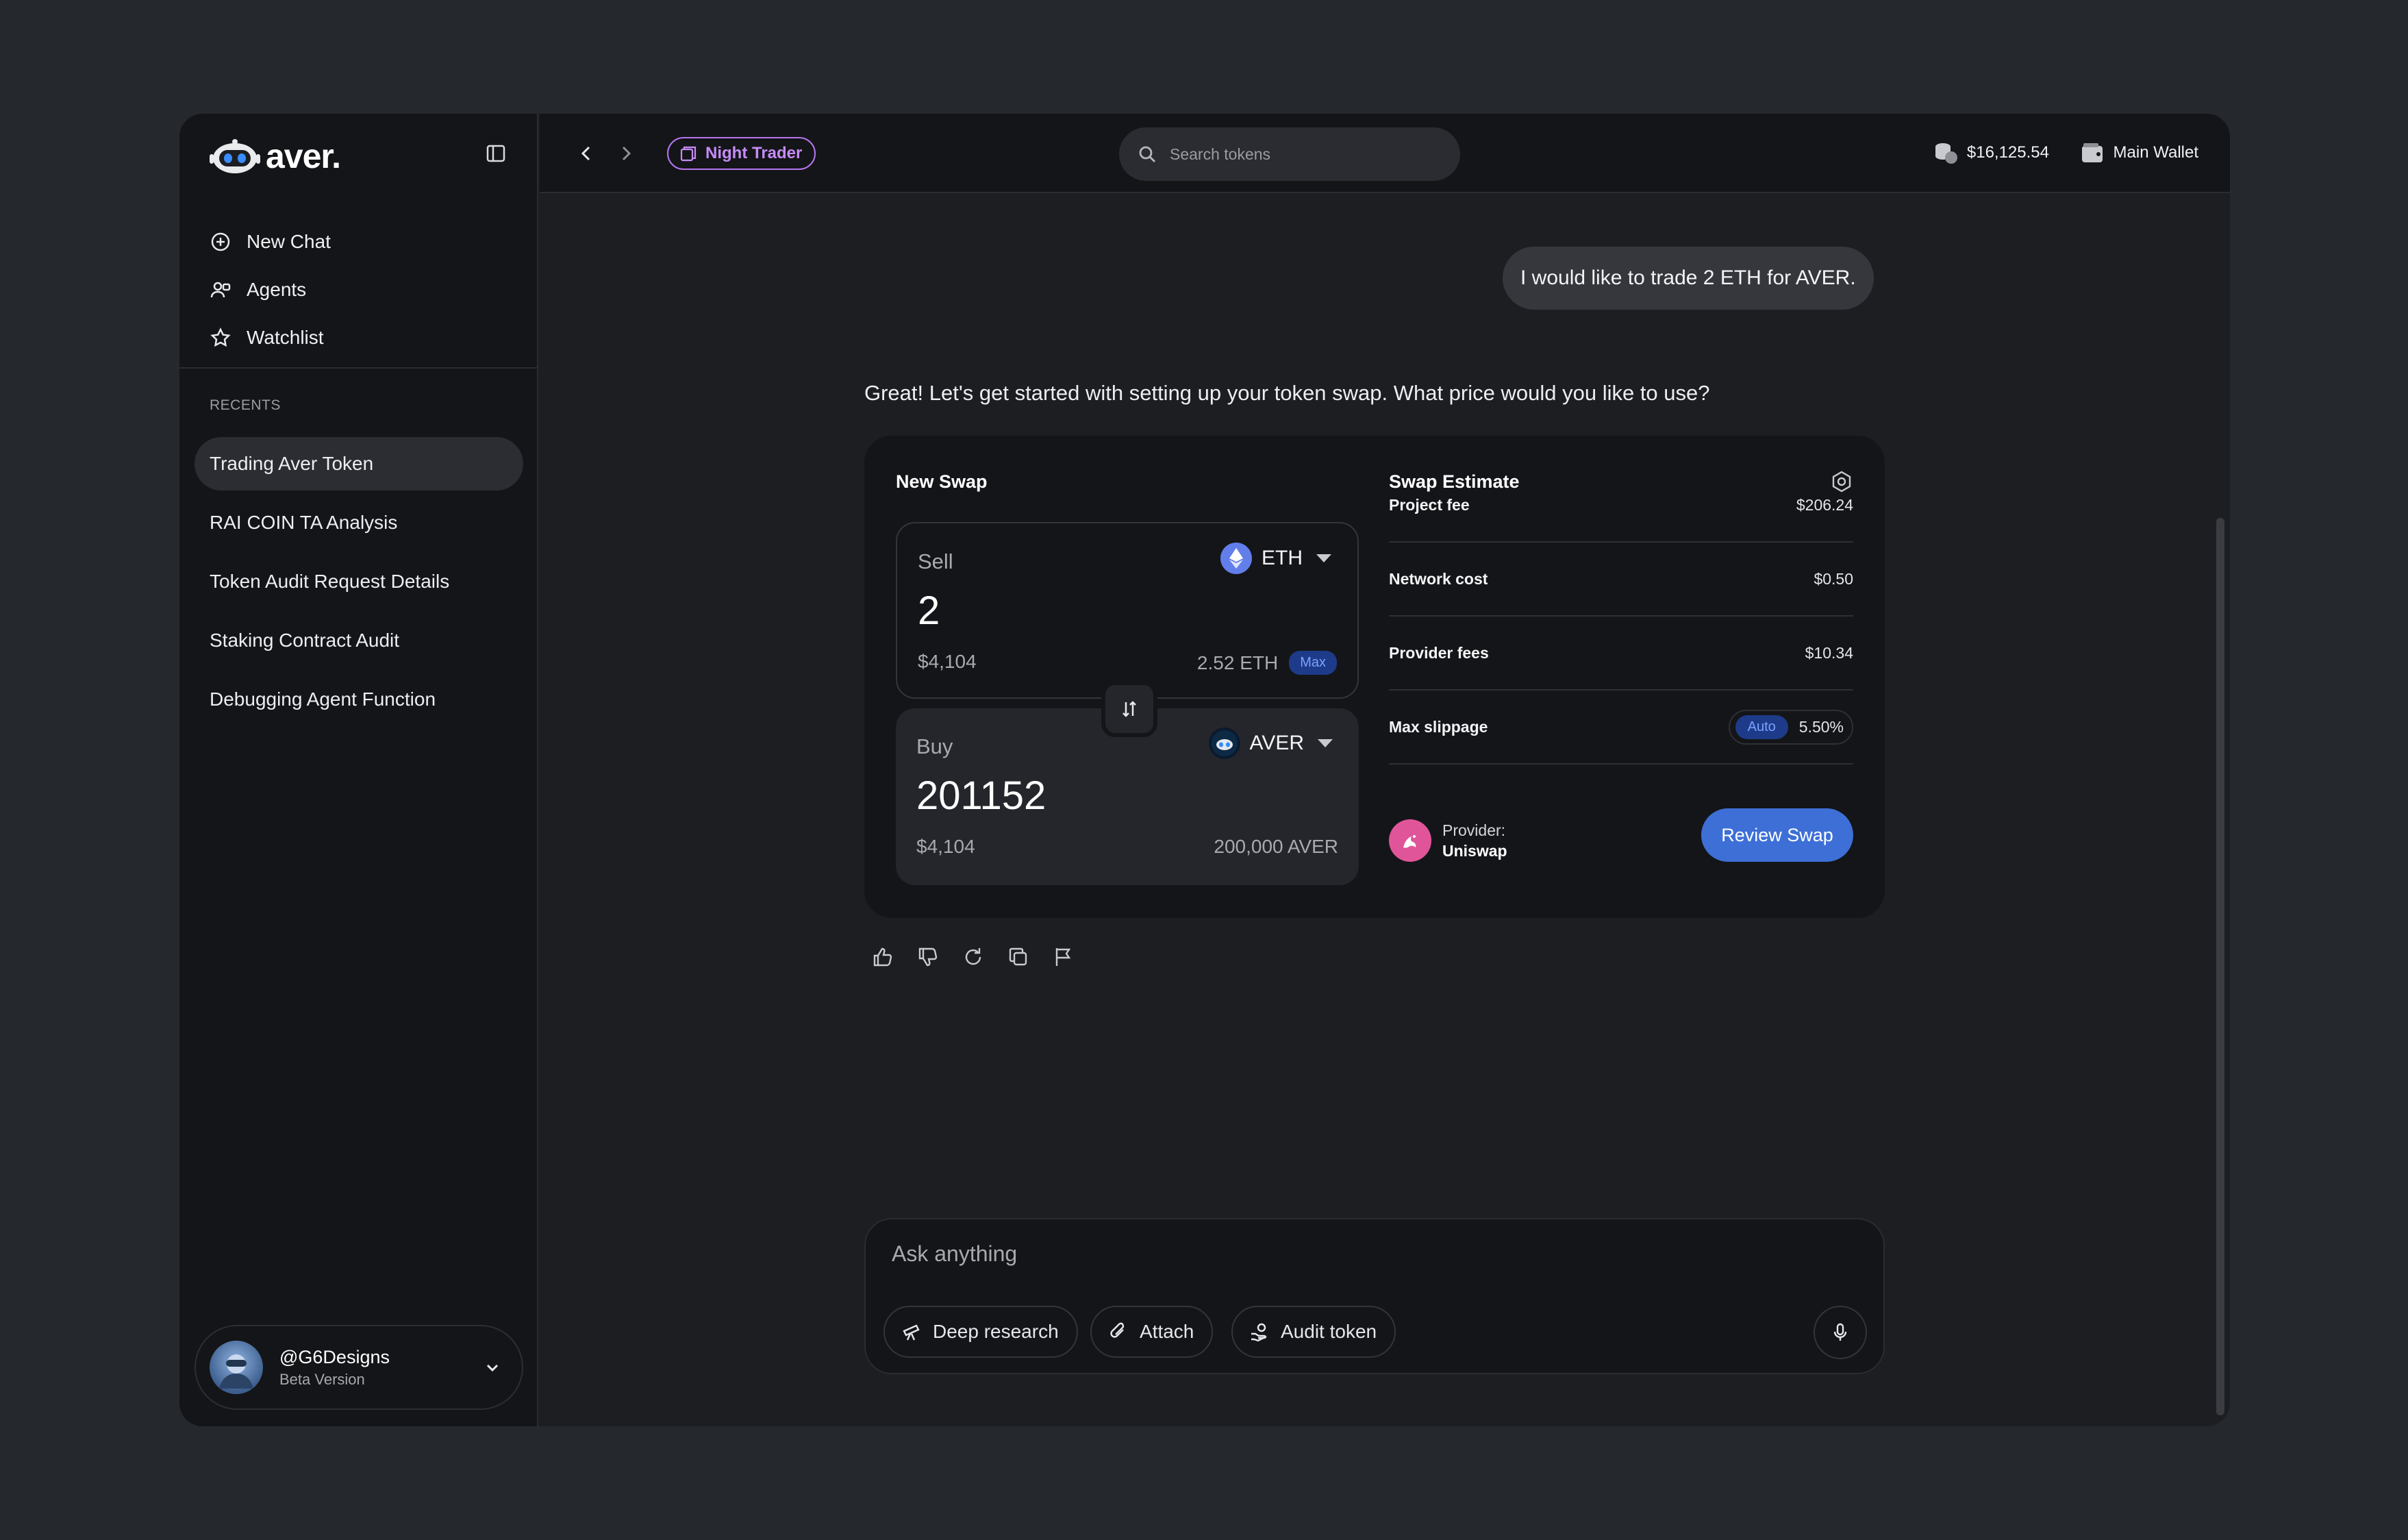 The image size is (2408, 1540). I want to click on provider-label: Provider:, so click(1474, 830).